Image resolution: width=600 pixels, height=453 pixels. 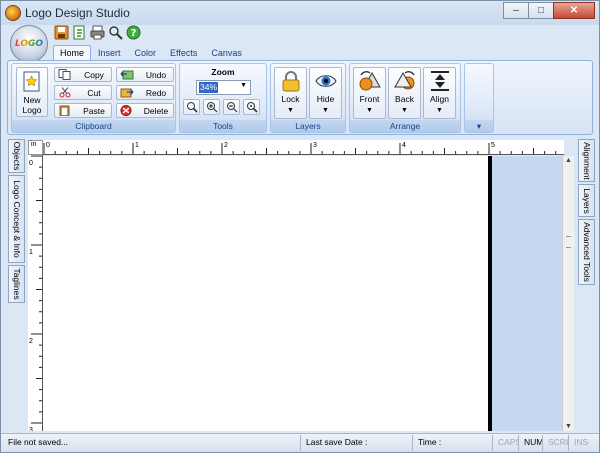 I want to click on zoom-actual-button, so click(x=251, y=107).